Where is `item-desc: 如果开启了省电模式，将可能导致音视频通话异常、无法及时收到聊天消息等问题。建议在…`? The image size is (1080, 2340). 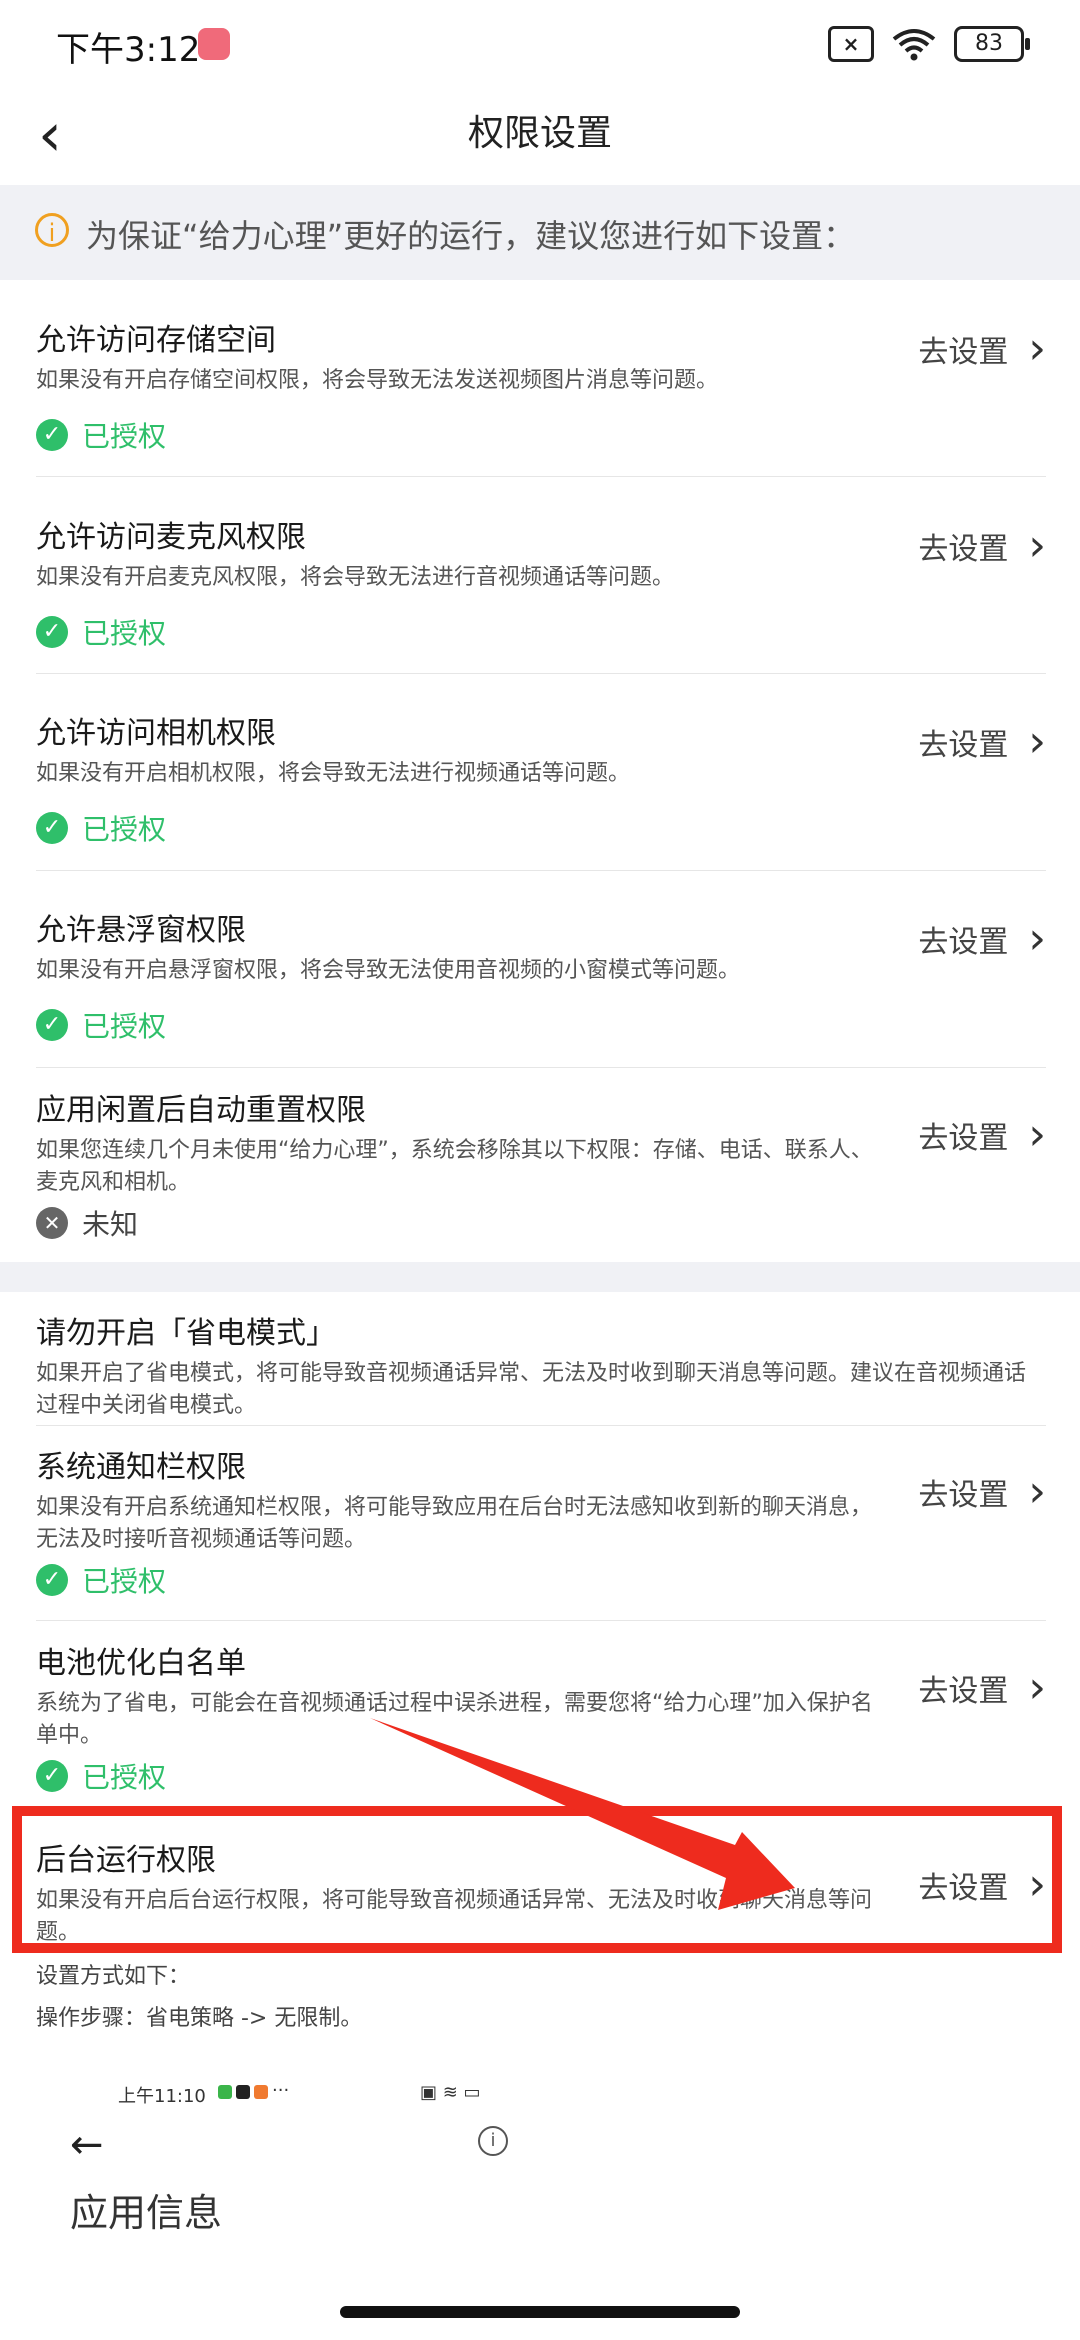 item-desc: 如果开启了省电模式，将可能导致音视频通话异常、无法及时收到聊天消息等问题。建议在… is located at coordinates (531, 1389).